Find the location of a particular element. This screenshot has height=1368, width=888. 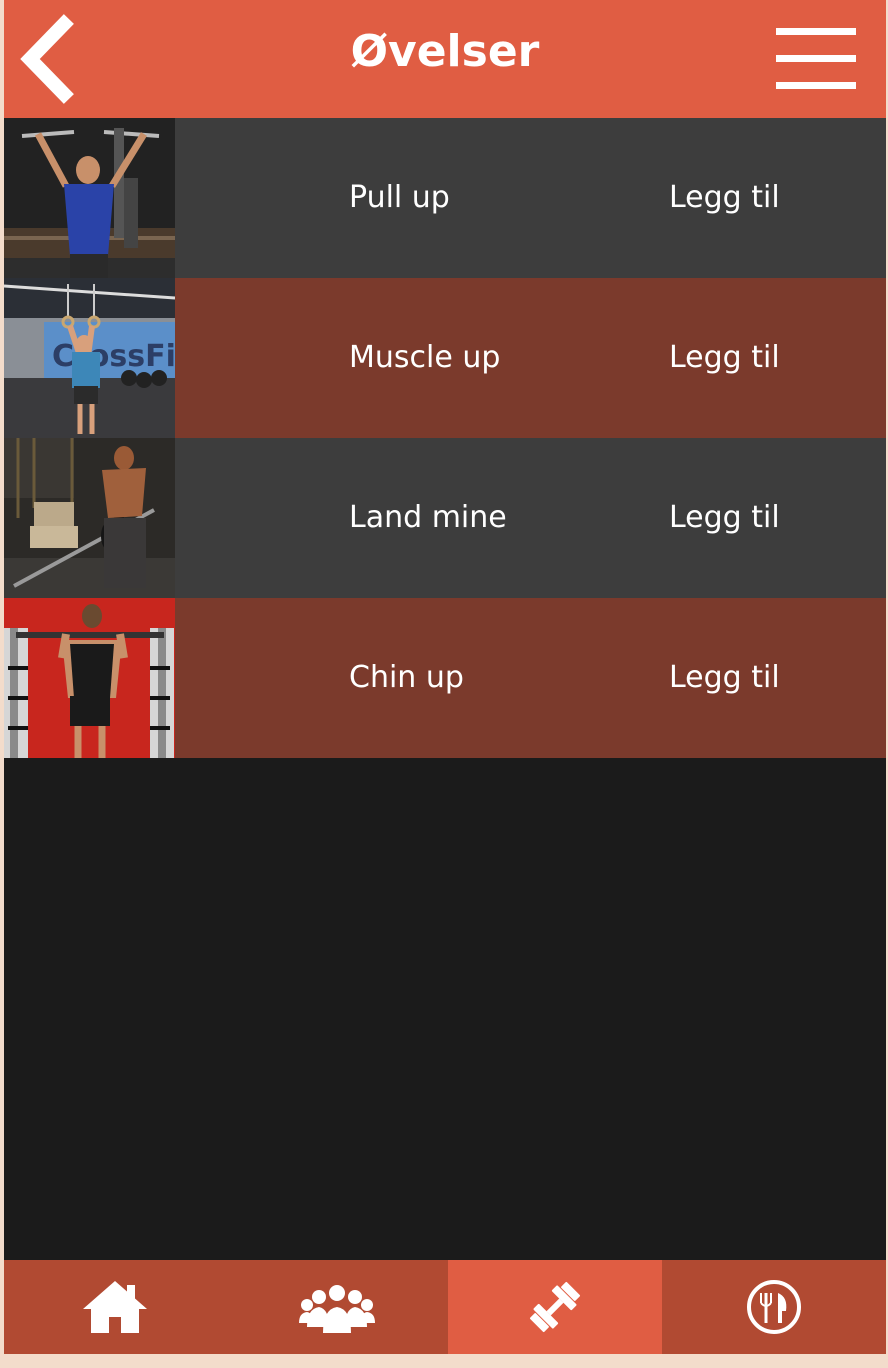

group-icon is located at coordinates (337, 1309).